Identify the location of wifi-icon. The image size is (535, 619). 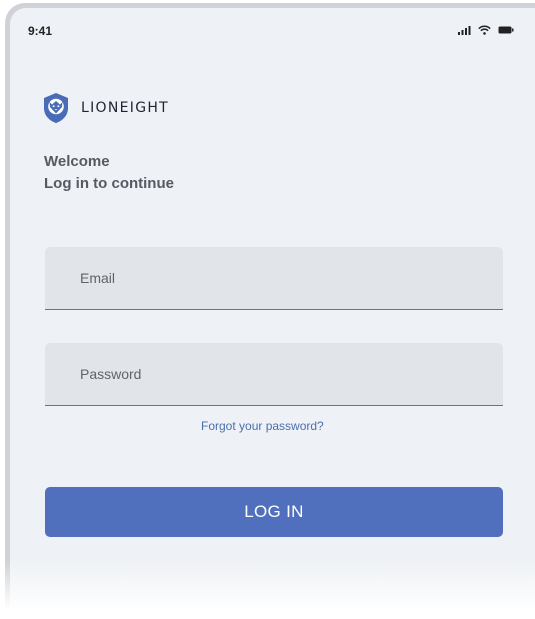
(484, 30).